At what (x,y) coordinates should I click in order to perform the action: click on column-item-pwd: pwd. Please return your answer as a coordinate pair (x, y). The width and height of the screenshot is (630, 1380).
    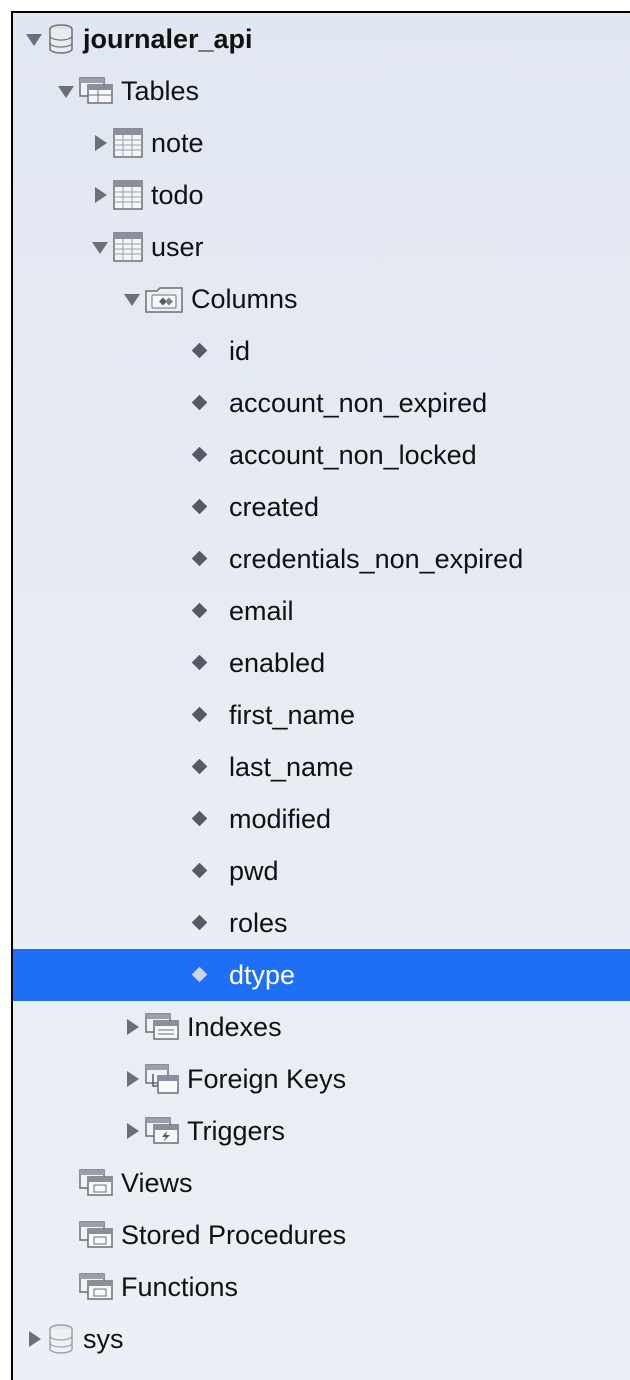
    Looking at the image, I should click on (321, 871).